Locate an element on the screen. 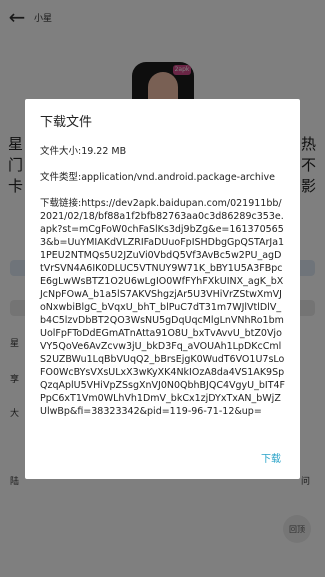 Image resolution: width=325 pixels, height=577 pixels. file-type-value: application/vnd.android.package-archive is located at coordinates (178, 177).